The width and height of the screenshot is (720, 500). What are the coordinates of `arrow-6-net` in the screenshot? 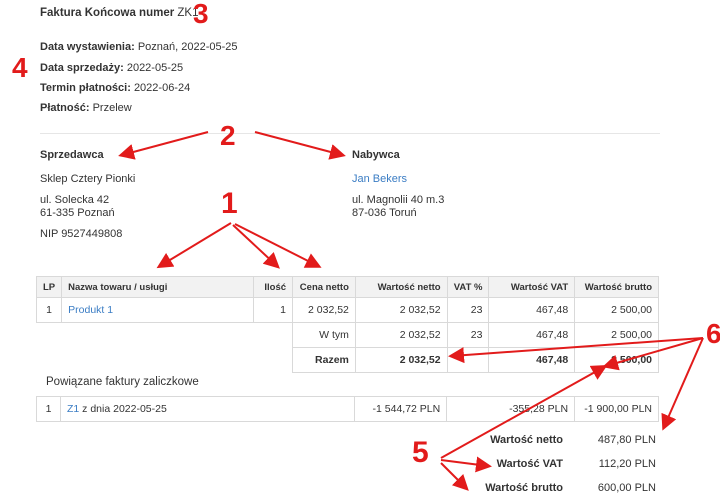 It's located at (576, 350).